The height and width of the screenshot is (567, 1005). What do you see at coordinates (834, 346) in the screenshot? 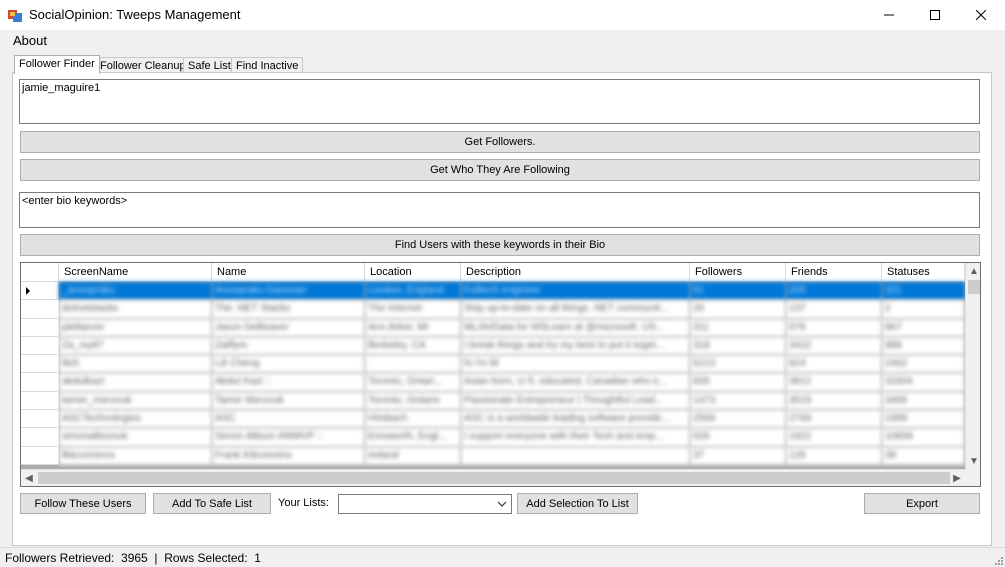
I see `cell-friends: 3422` at bounding box center [834, 346].